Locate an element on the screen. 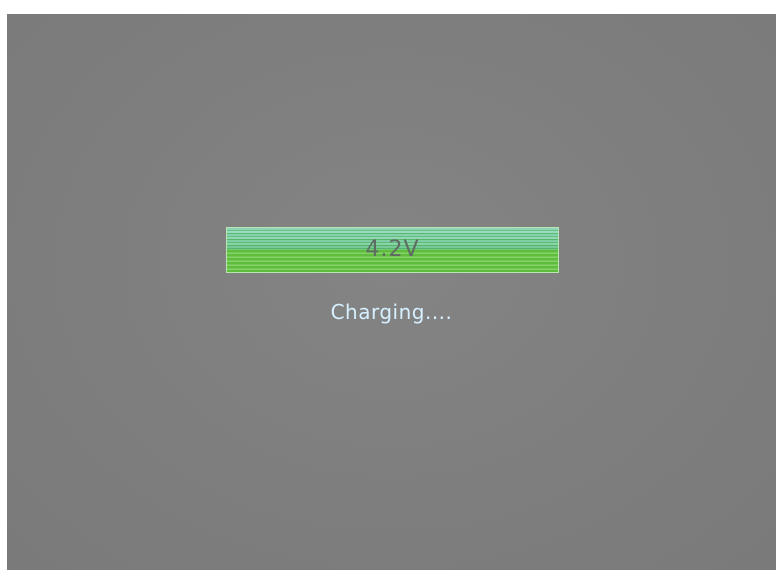 The image size is (776, 570). voltage-readout: 4.2V is located at coordinates (392, 249).